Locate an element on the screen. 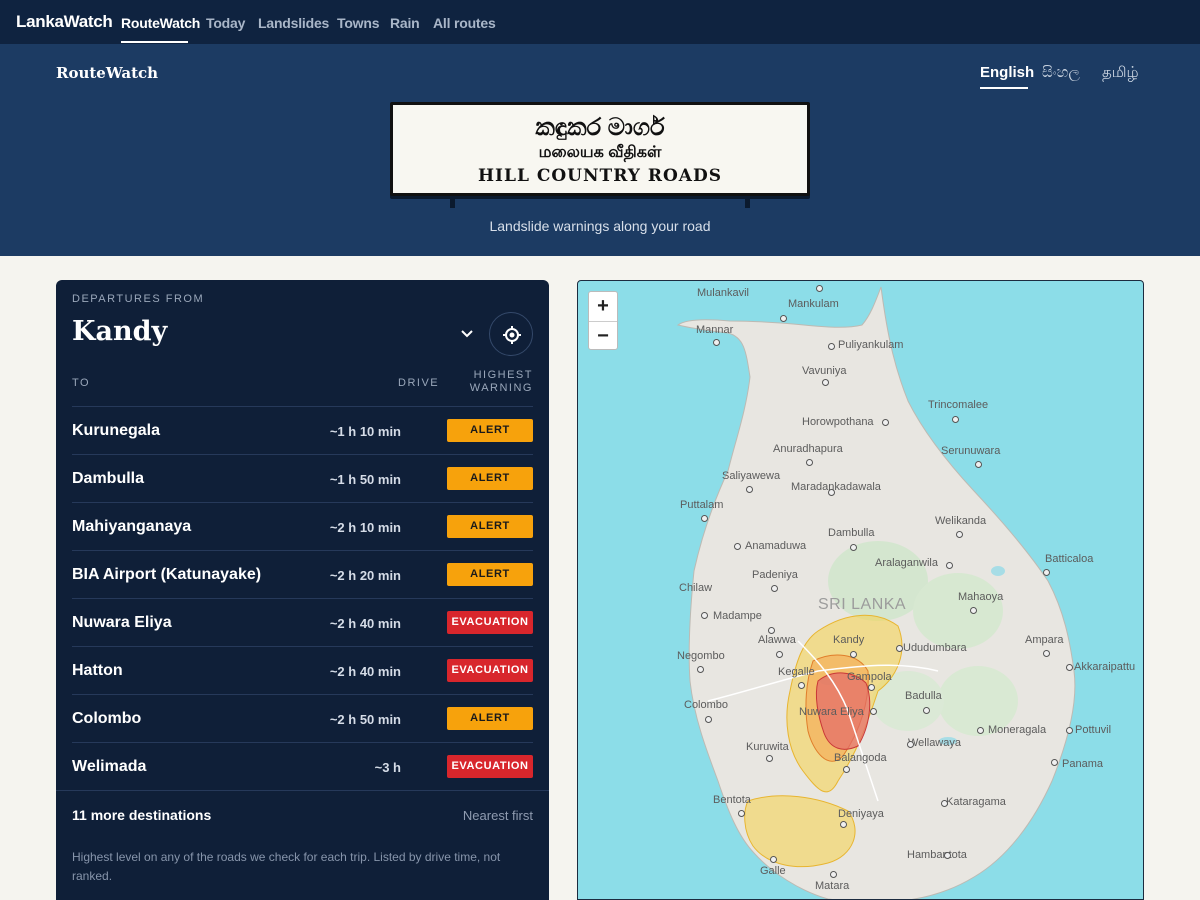  route-row: Hatton ~2 h 40 min EVACUATION is located at coordinates (302, 670).